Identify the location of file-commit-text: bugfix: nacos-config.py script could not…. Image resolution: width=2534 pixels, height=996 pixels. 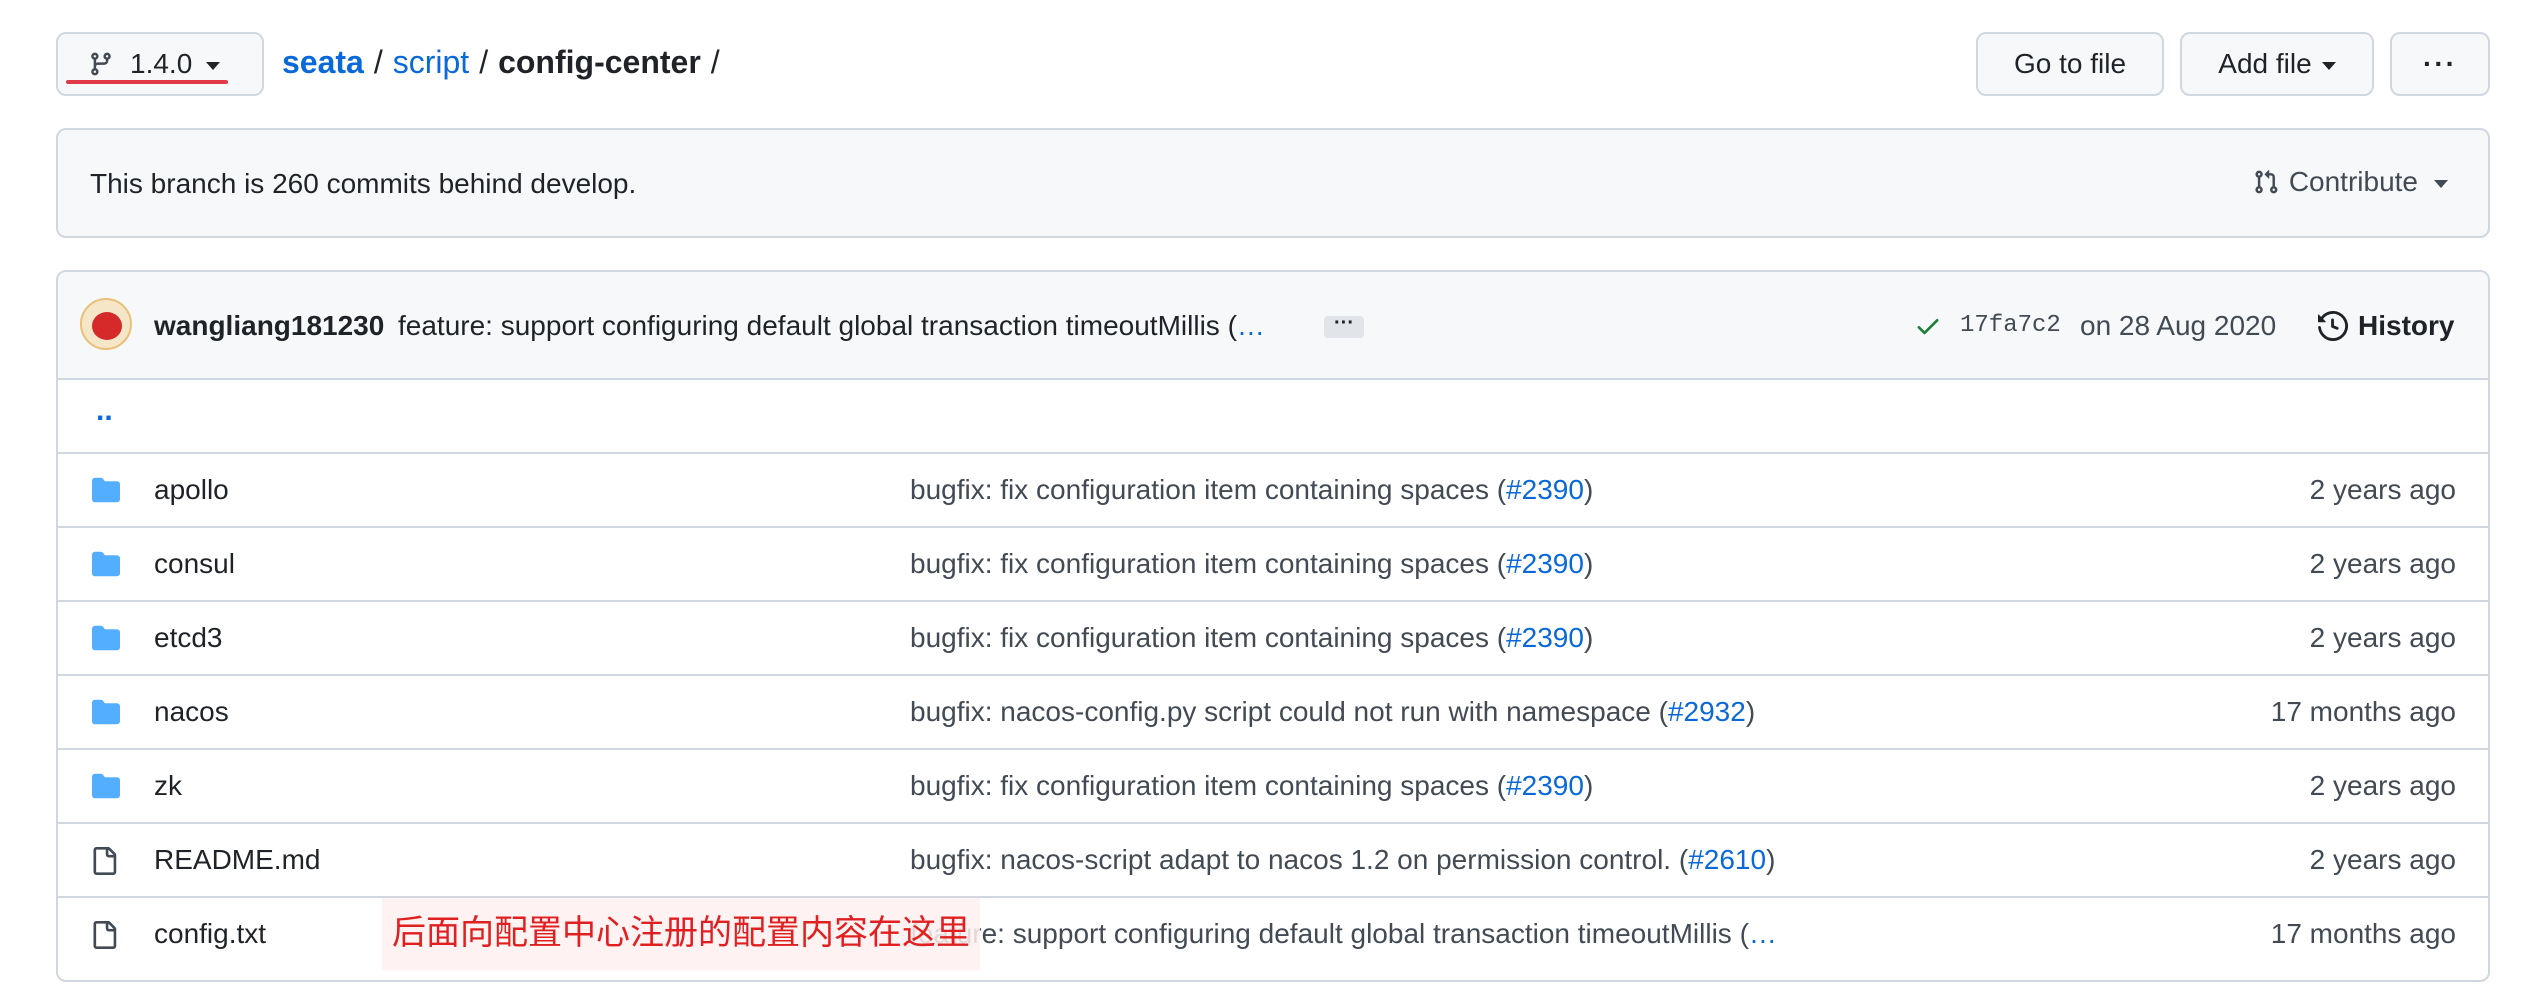
(1289, 711).